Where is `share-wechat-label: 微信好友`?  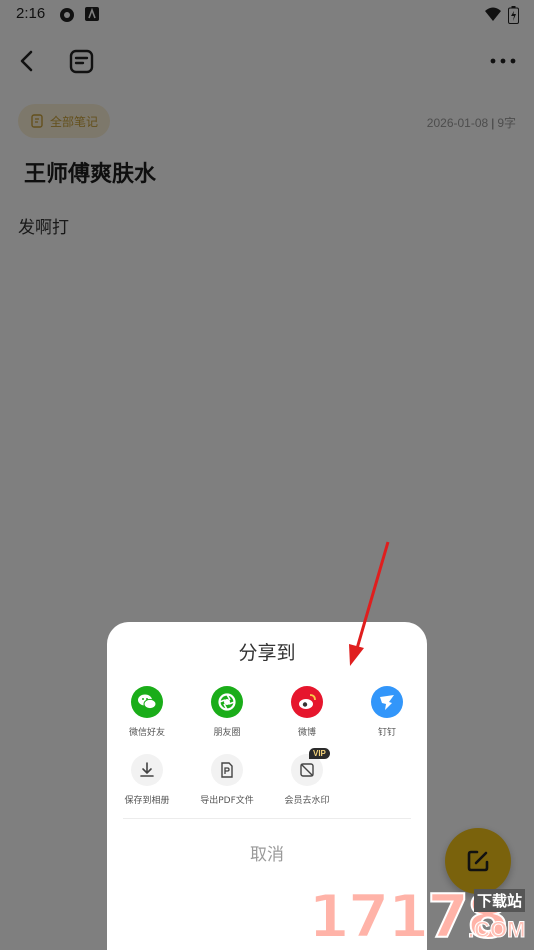
share-wechat-label: 微信好友 is located at coordinates (146, 733).